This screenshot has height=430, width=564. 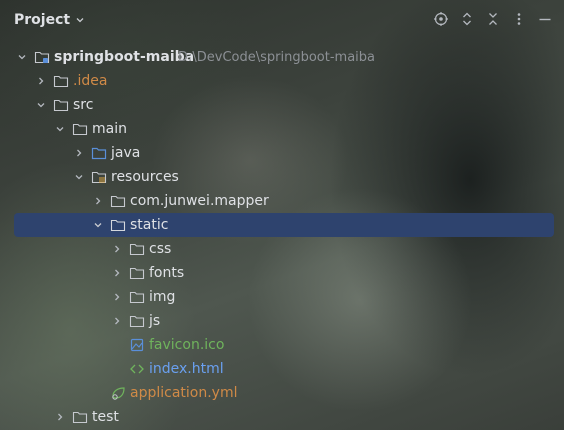 What do you see at coordinates (186, 369) in the screenshot?
I see `tree-node-label: index.html` at bounding box center [186, 369].